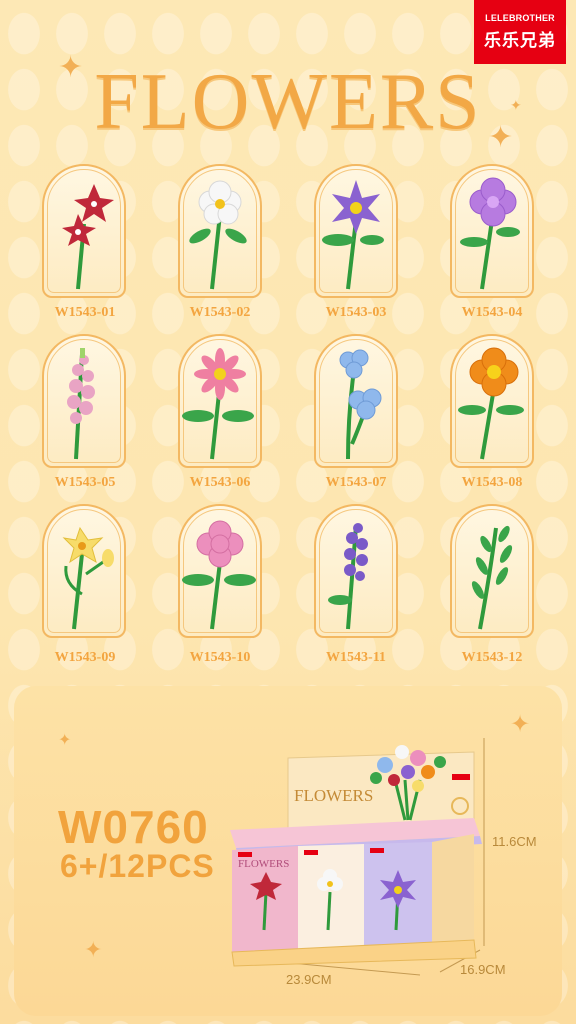  I want to click on width-dimension: 23.9CM, so click(309, 979).